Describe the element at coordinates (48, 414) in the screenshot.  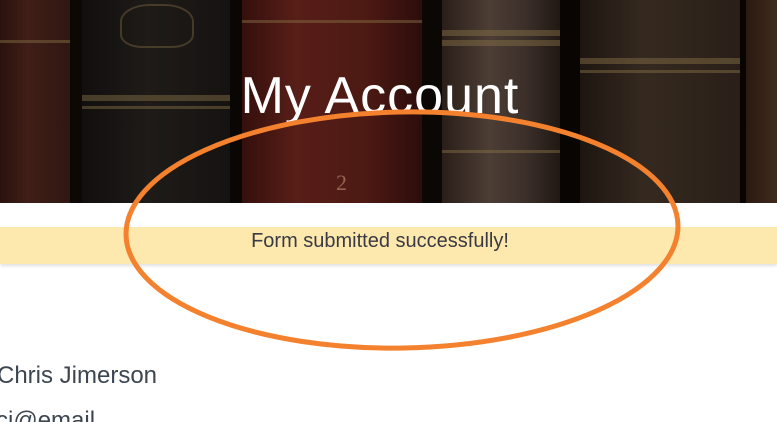
I see `account-email: ci@email` at that location.